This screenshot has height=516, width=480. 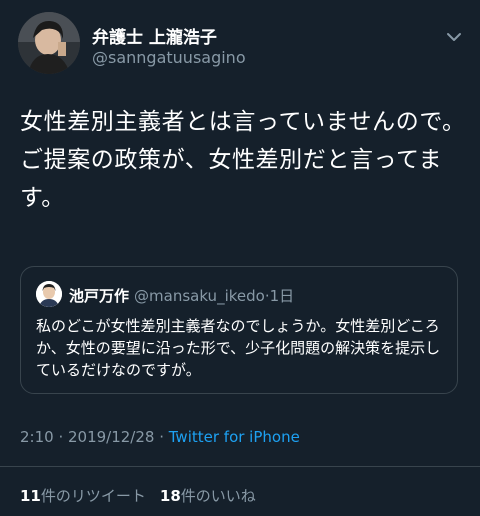 I want to click on quoted-tweet-header: 池戸万作 @mansaku_ikedo·1日, so click(x=181, y=295).